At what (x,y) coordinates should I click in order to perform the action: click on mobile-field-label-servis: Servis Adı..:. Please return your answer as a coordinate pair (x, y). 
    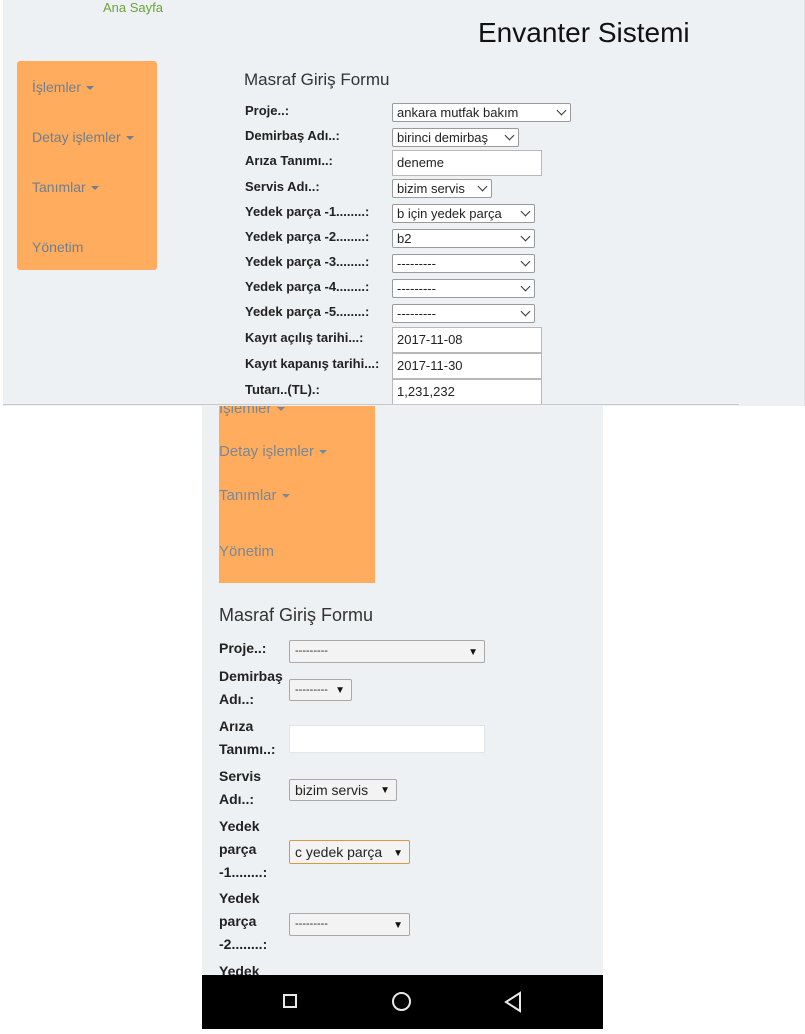
    Looking at the image, I should click on (240, 788).